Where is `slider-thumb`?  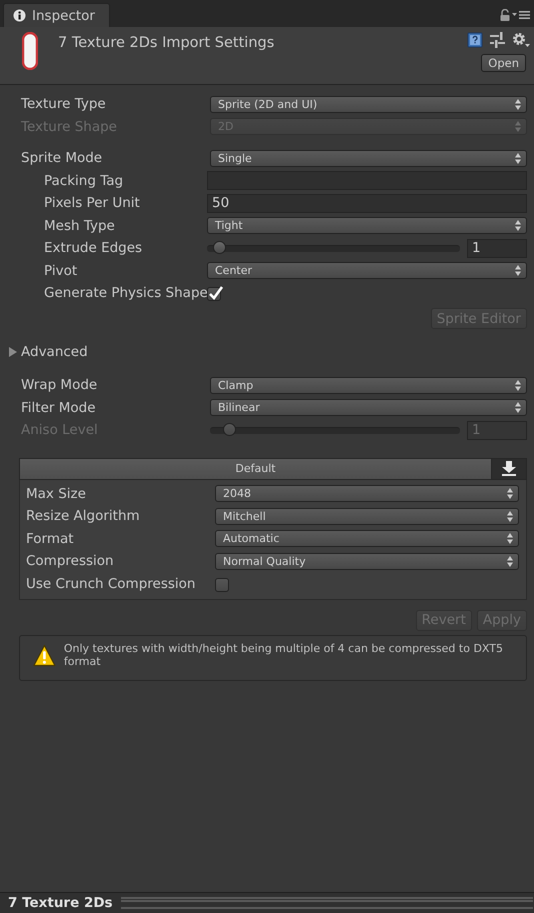
slider-thumb is located at coordinates (219, 247).